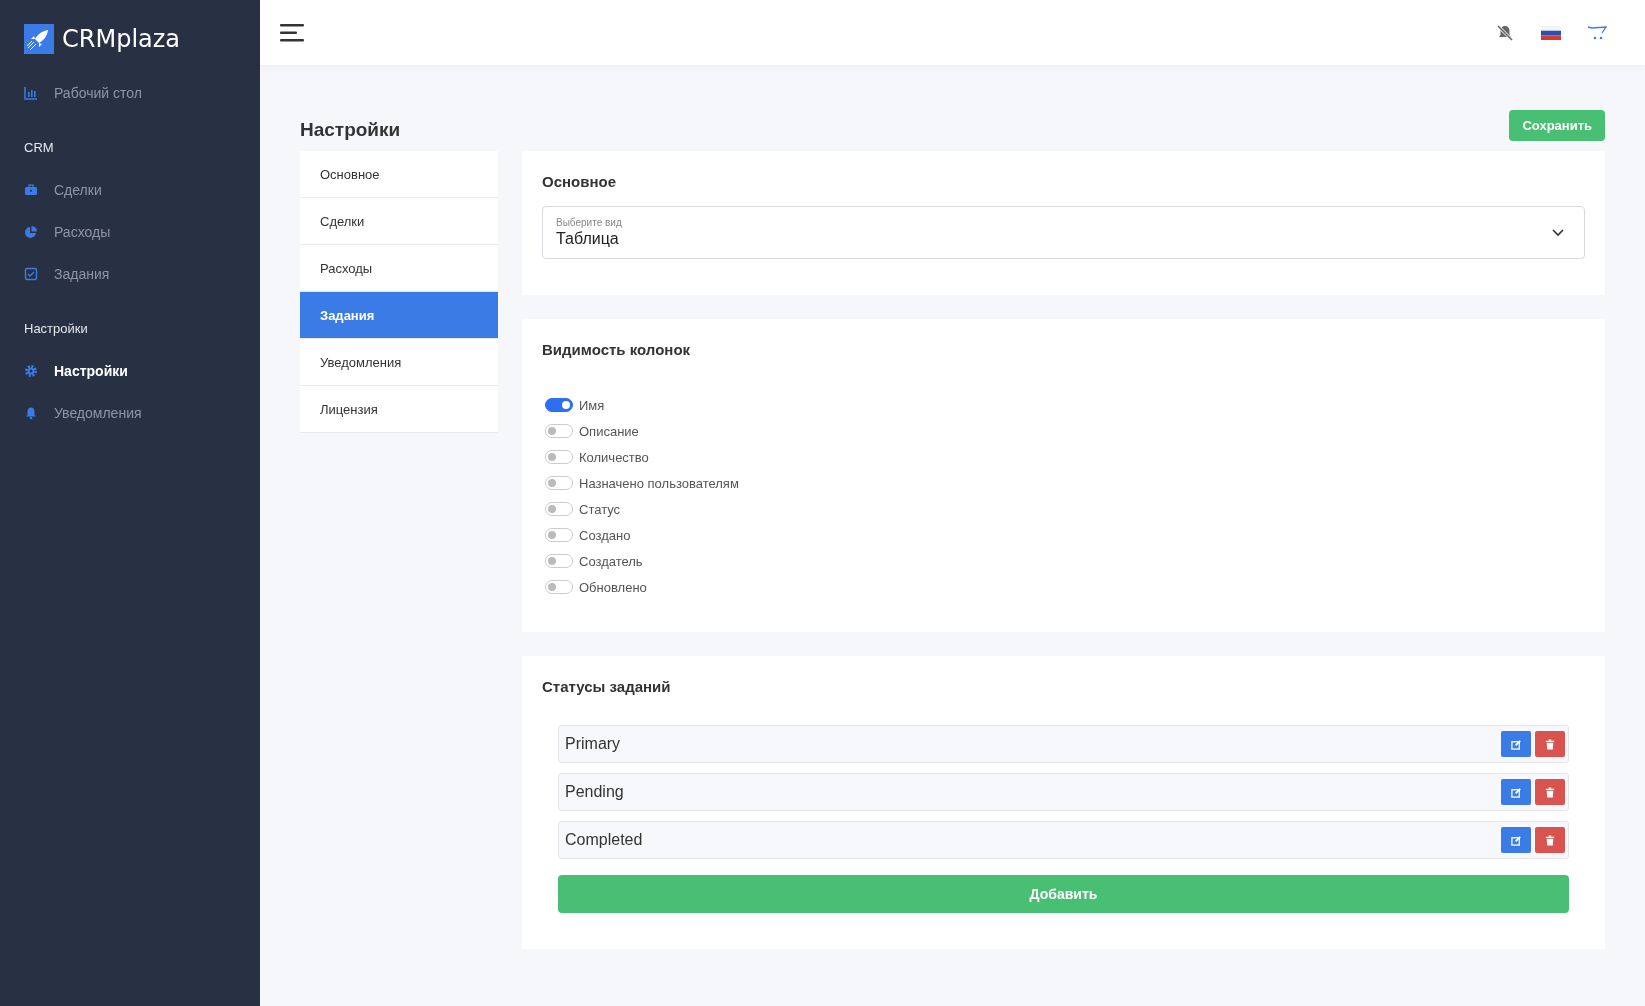 The image size is (1645, 1006). What do you see at coordinates (611, 561) in the screenshot?
I see `toggle-label: Создатель` at bounding box center [611, 561].